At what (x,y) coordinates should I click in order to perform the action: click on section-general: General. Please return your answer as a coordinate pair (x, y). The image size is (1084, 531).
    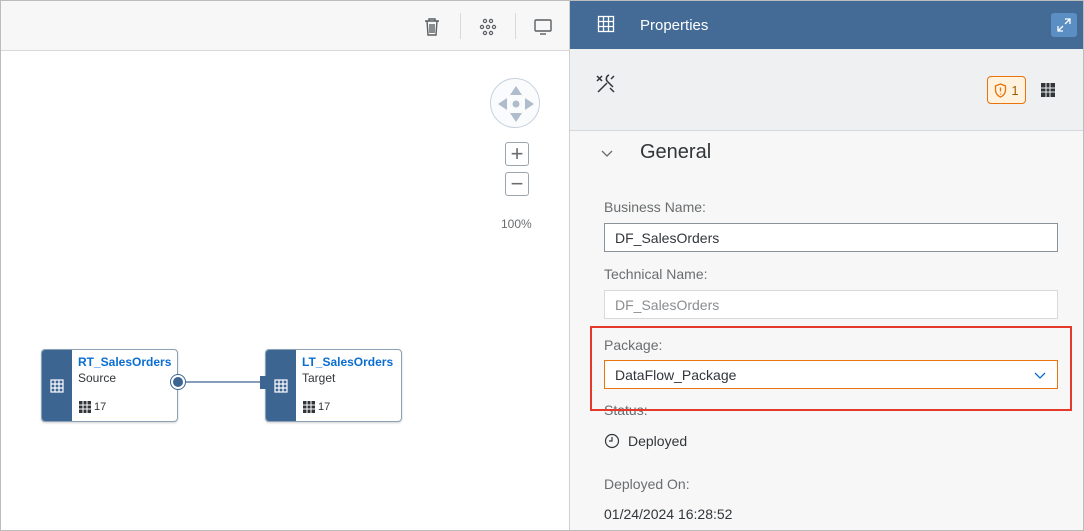
    Looking at the image, I should click on (655, 152).